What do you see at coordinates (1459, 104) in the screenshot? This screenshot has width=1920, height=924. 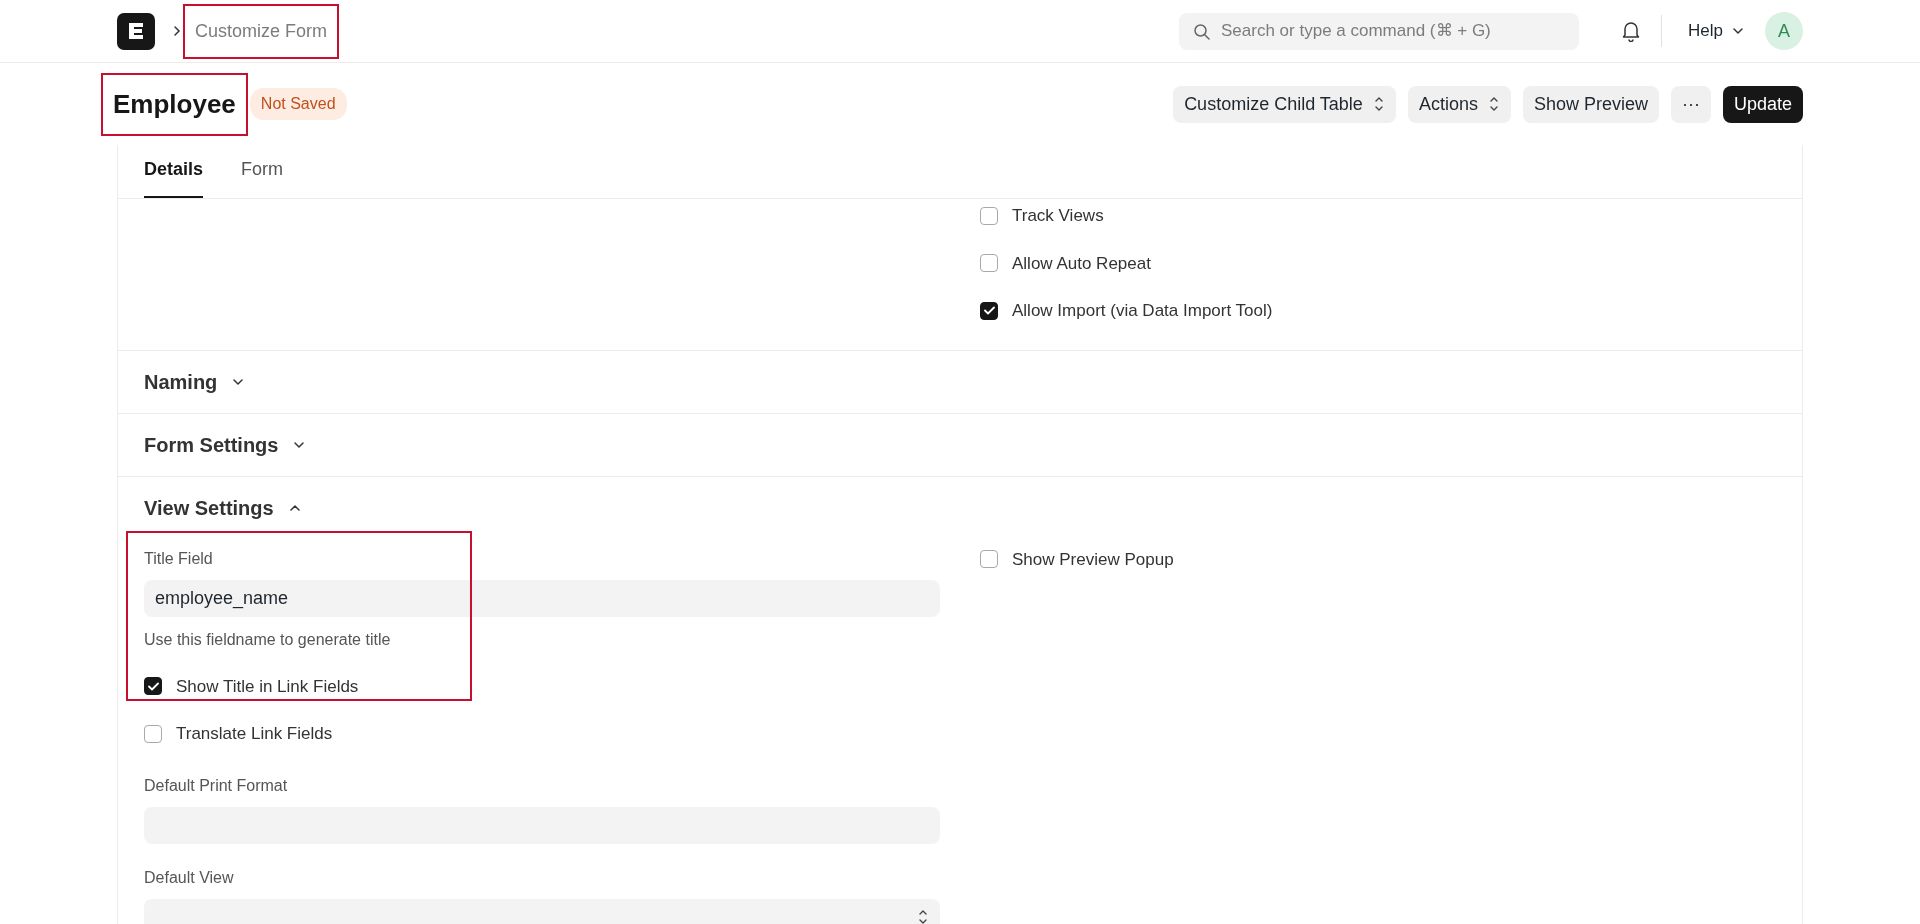 I see `dropdown-button: Actions` at bounding box center [1459, 104].